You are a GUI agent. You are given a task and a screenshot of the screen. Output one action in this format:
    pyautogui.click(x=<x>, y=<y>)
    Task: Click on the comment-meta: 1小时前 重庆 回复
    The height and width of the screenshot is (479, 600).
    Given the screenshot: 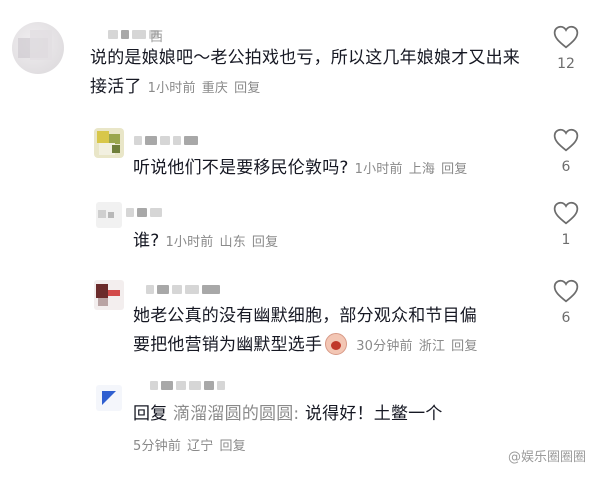 What is the action you would take?
    pyautogui.click(x=207, y=88)
    